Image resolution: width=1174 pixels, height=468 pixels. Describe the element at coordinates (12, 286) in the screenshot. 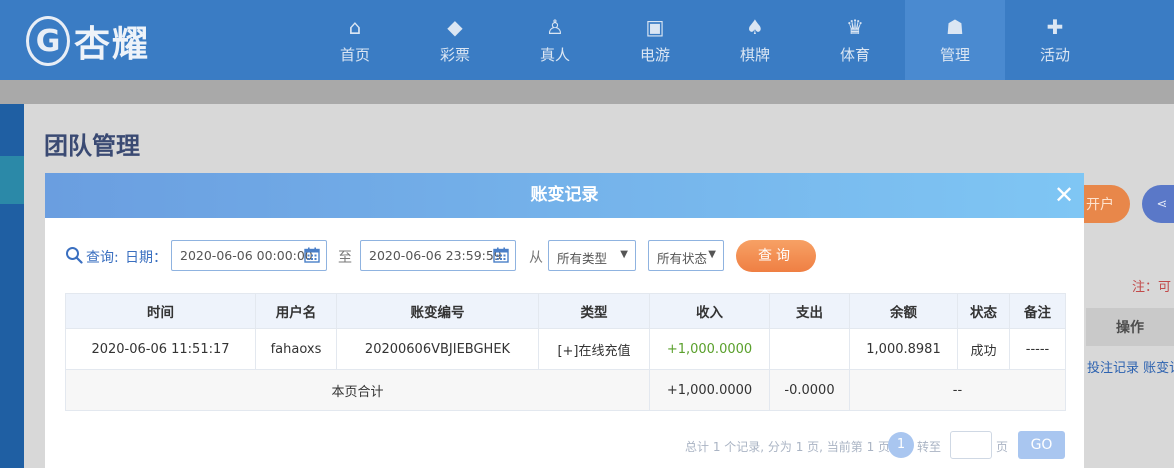

I see `left-sidebar` at that location.